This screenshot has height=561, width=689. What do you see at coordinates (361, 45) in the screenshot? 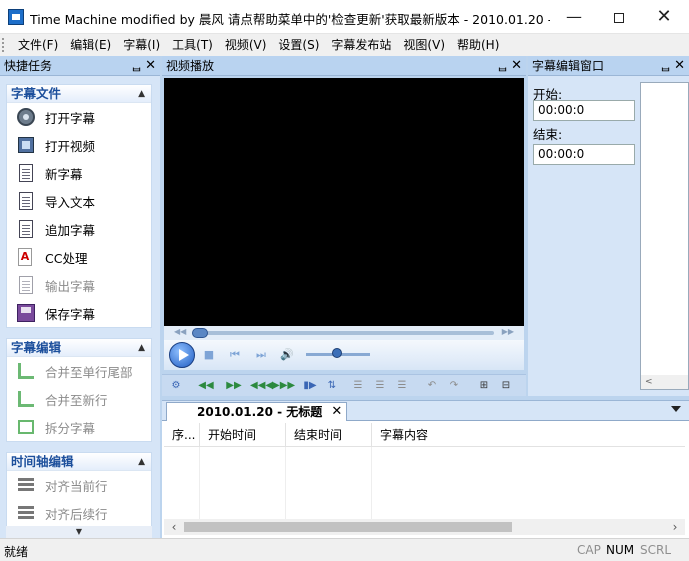
I see `menu-publish-site: 字幕发布站` at bounding box center [361, 45].